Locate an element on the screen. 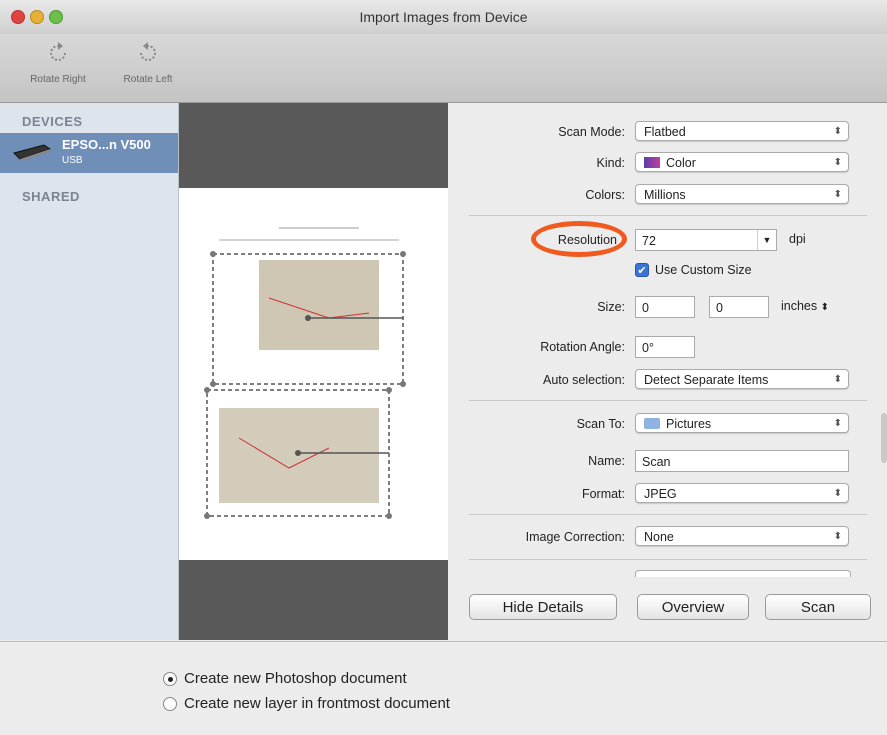 This screenshot has height=735, width=887. radio-new-document-label: Create new Photoshop document is located at coordinates (295, 678).